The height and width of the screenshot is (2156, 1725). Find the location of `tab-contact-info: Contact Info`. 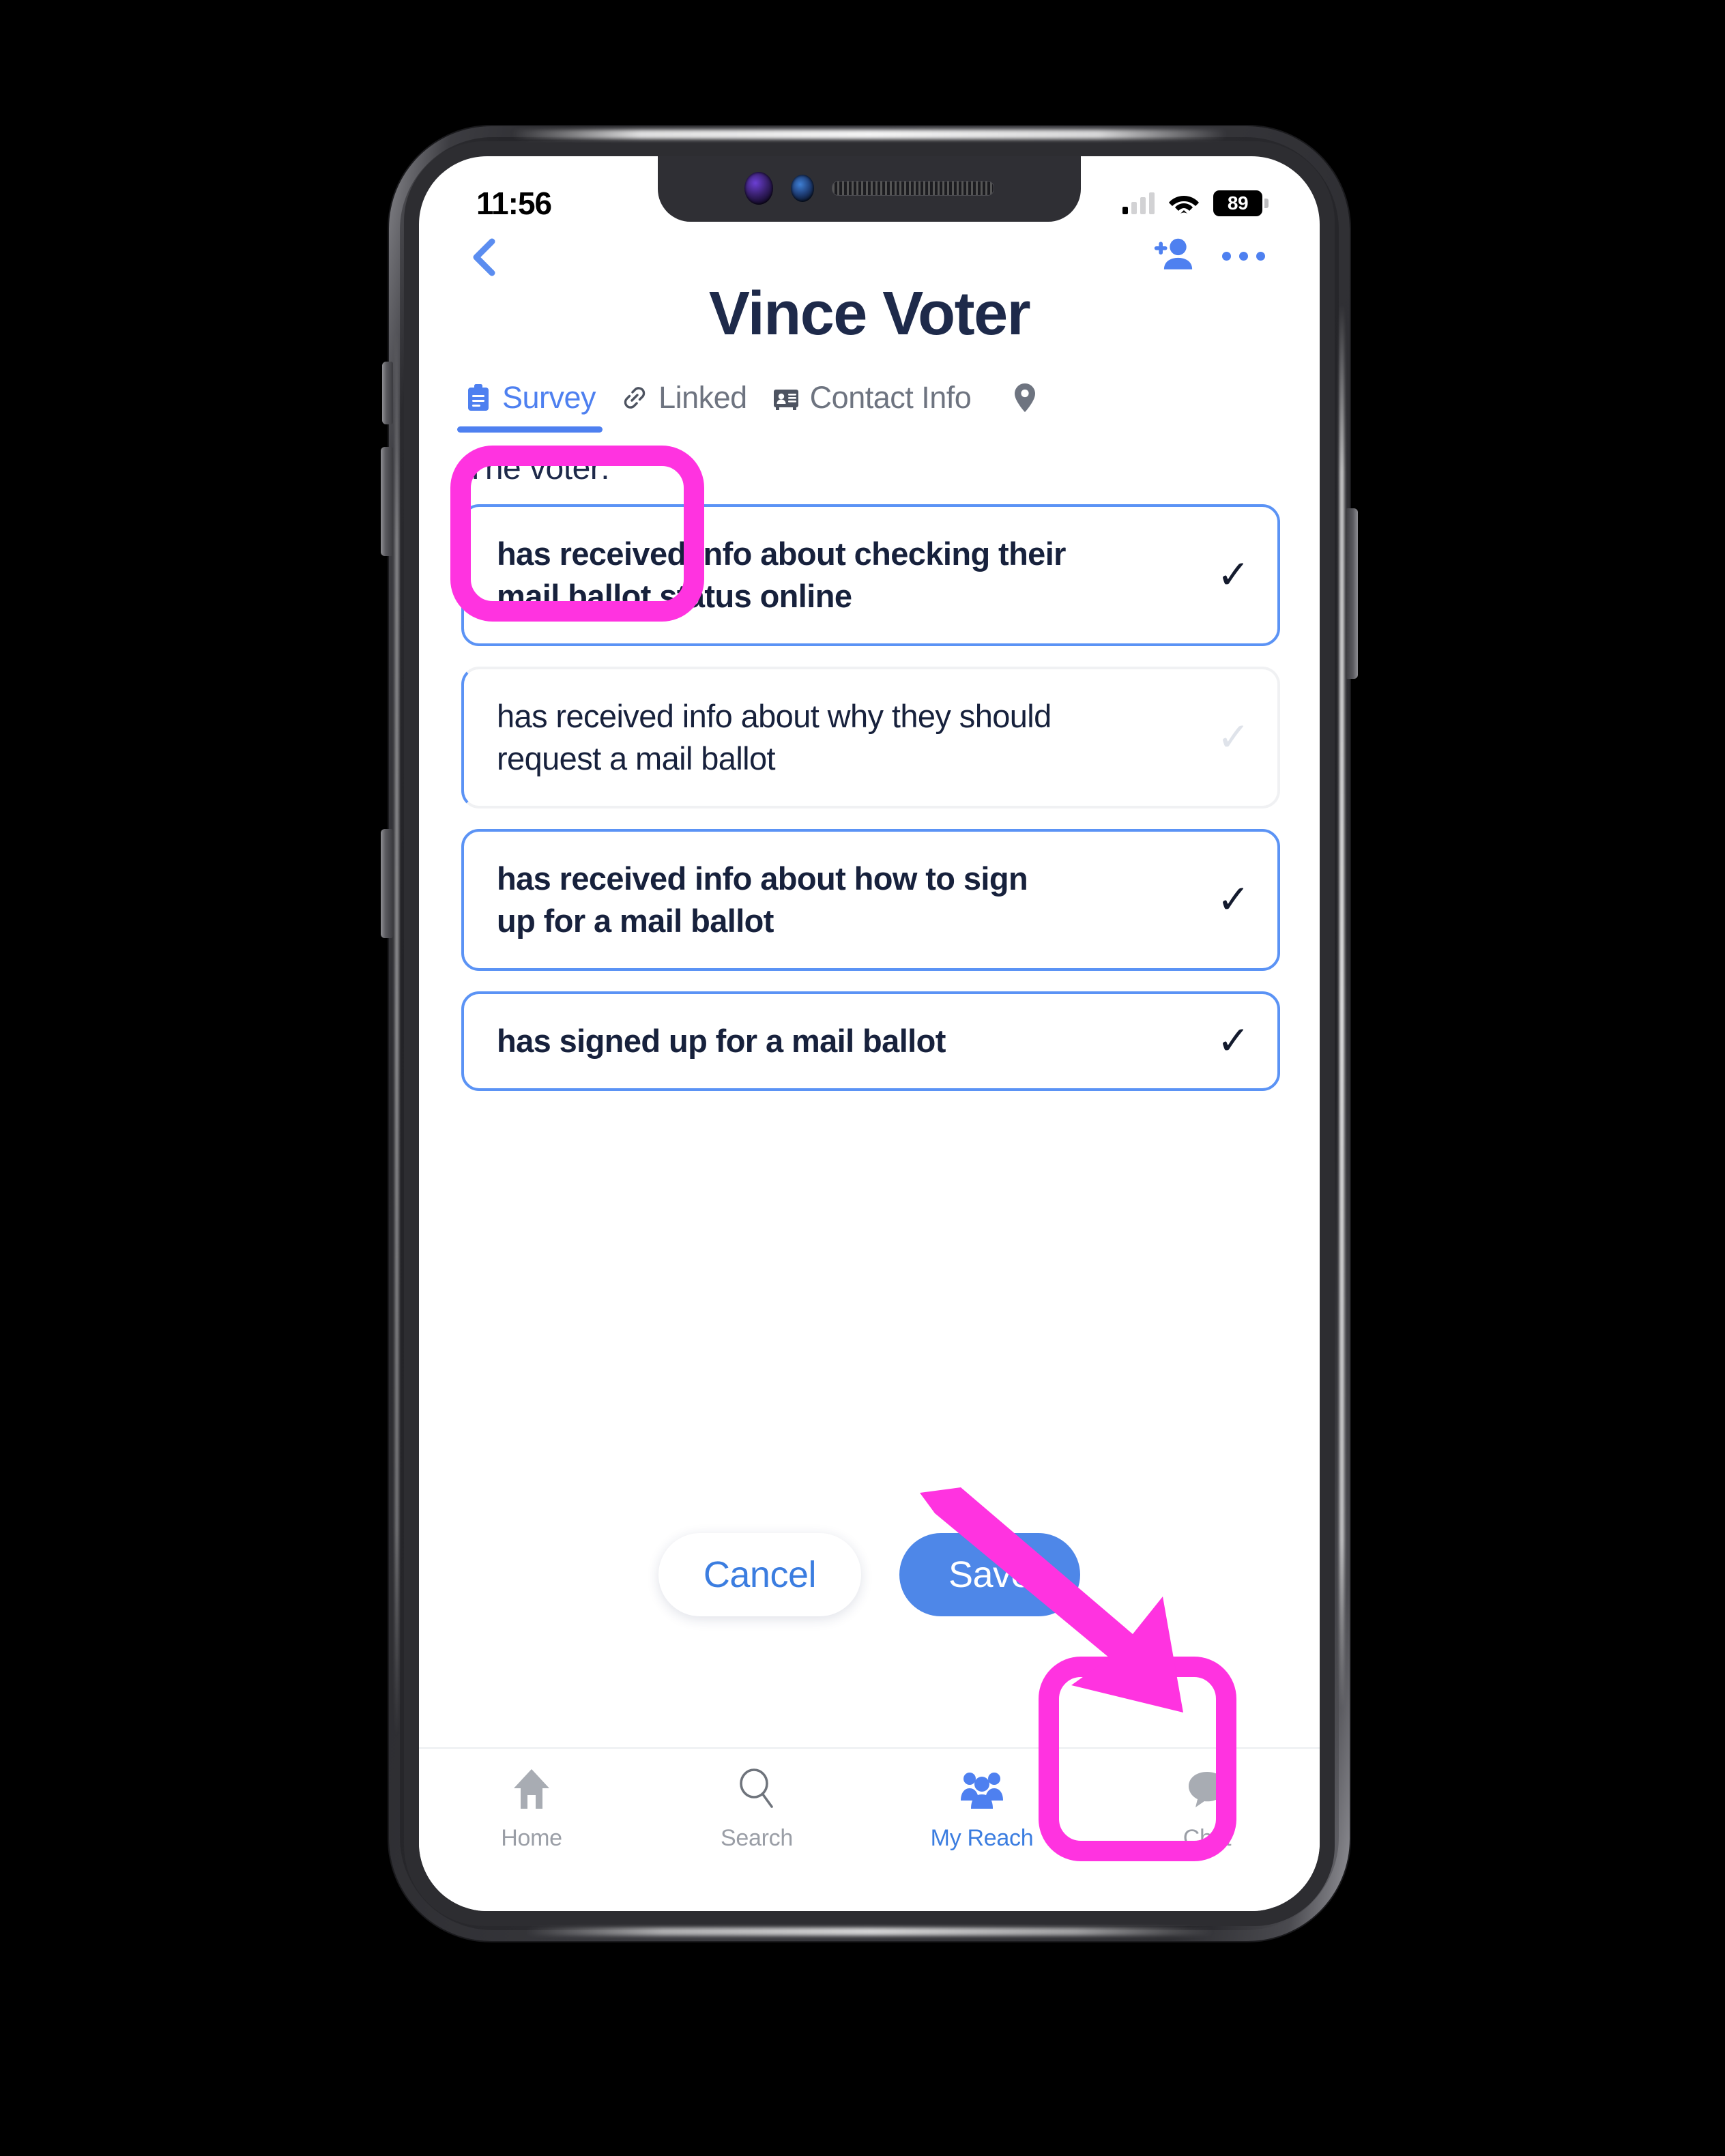

tab-contact-info: Contact Info is located at coordinates (871, 398).